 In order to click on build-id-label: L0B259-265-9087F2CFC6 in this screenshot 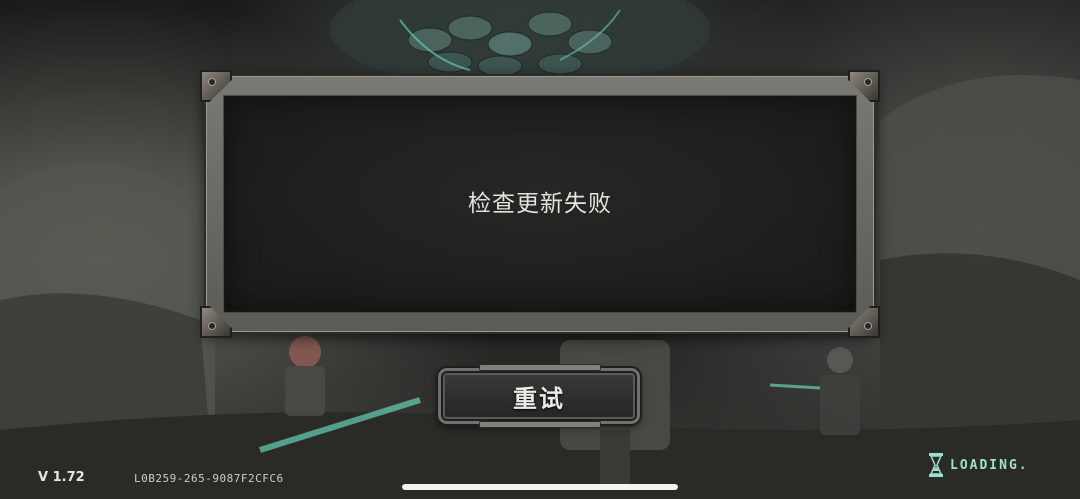, I will do `click(209, 478)`.